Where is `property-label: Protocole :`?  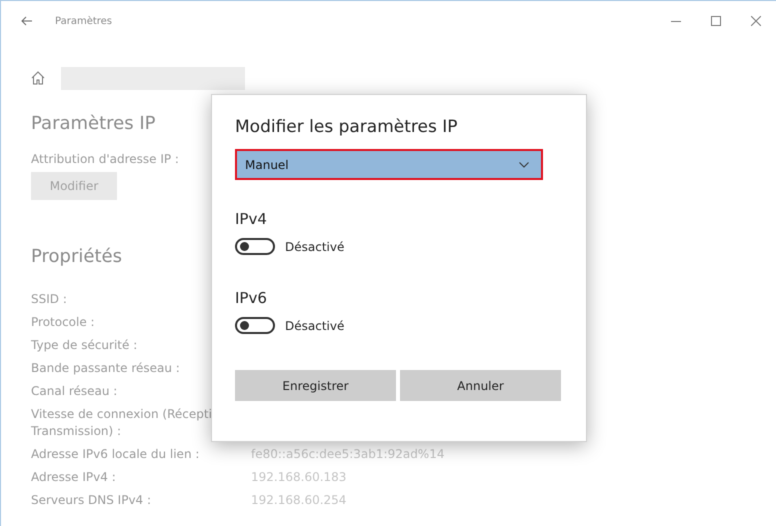
property-label: Protocole : is located at coordinates (63, 322).